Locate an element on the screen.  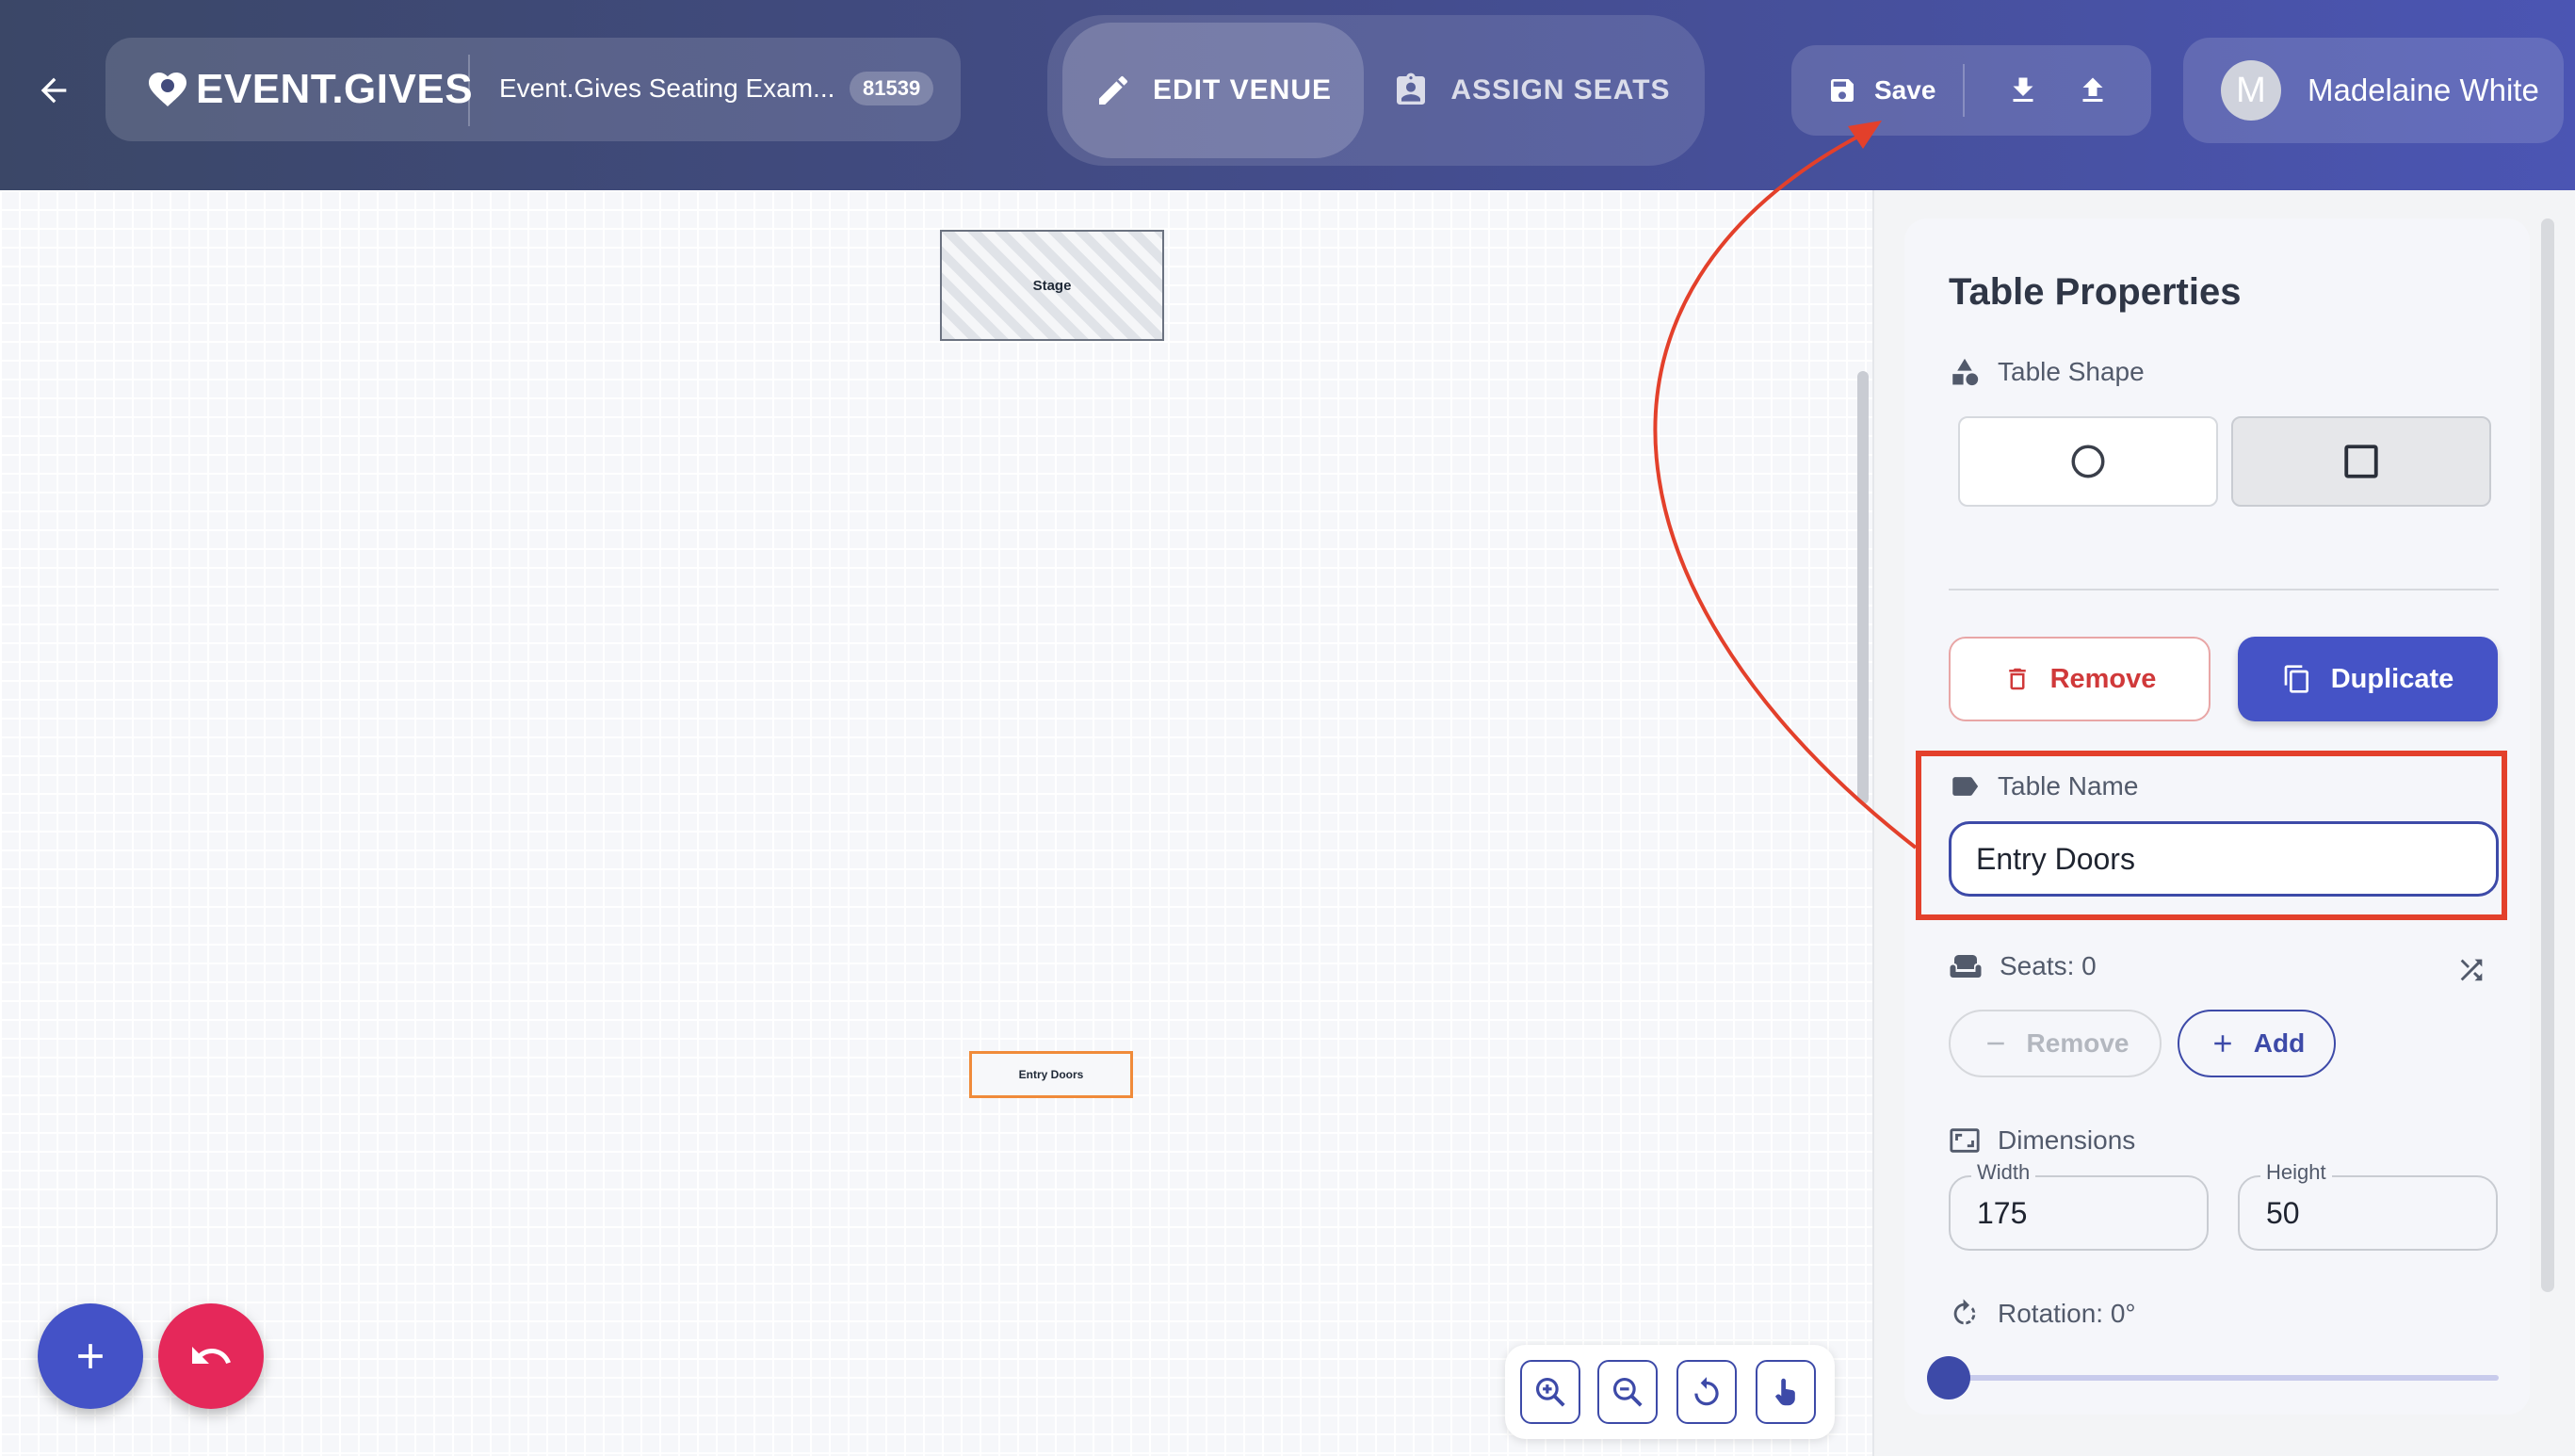
pan-mode-button is located at coordinates (1786, 1392).